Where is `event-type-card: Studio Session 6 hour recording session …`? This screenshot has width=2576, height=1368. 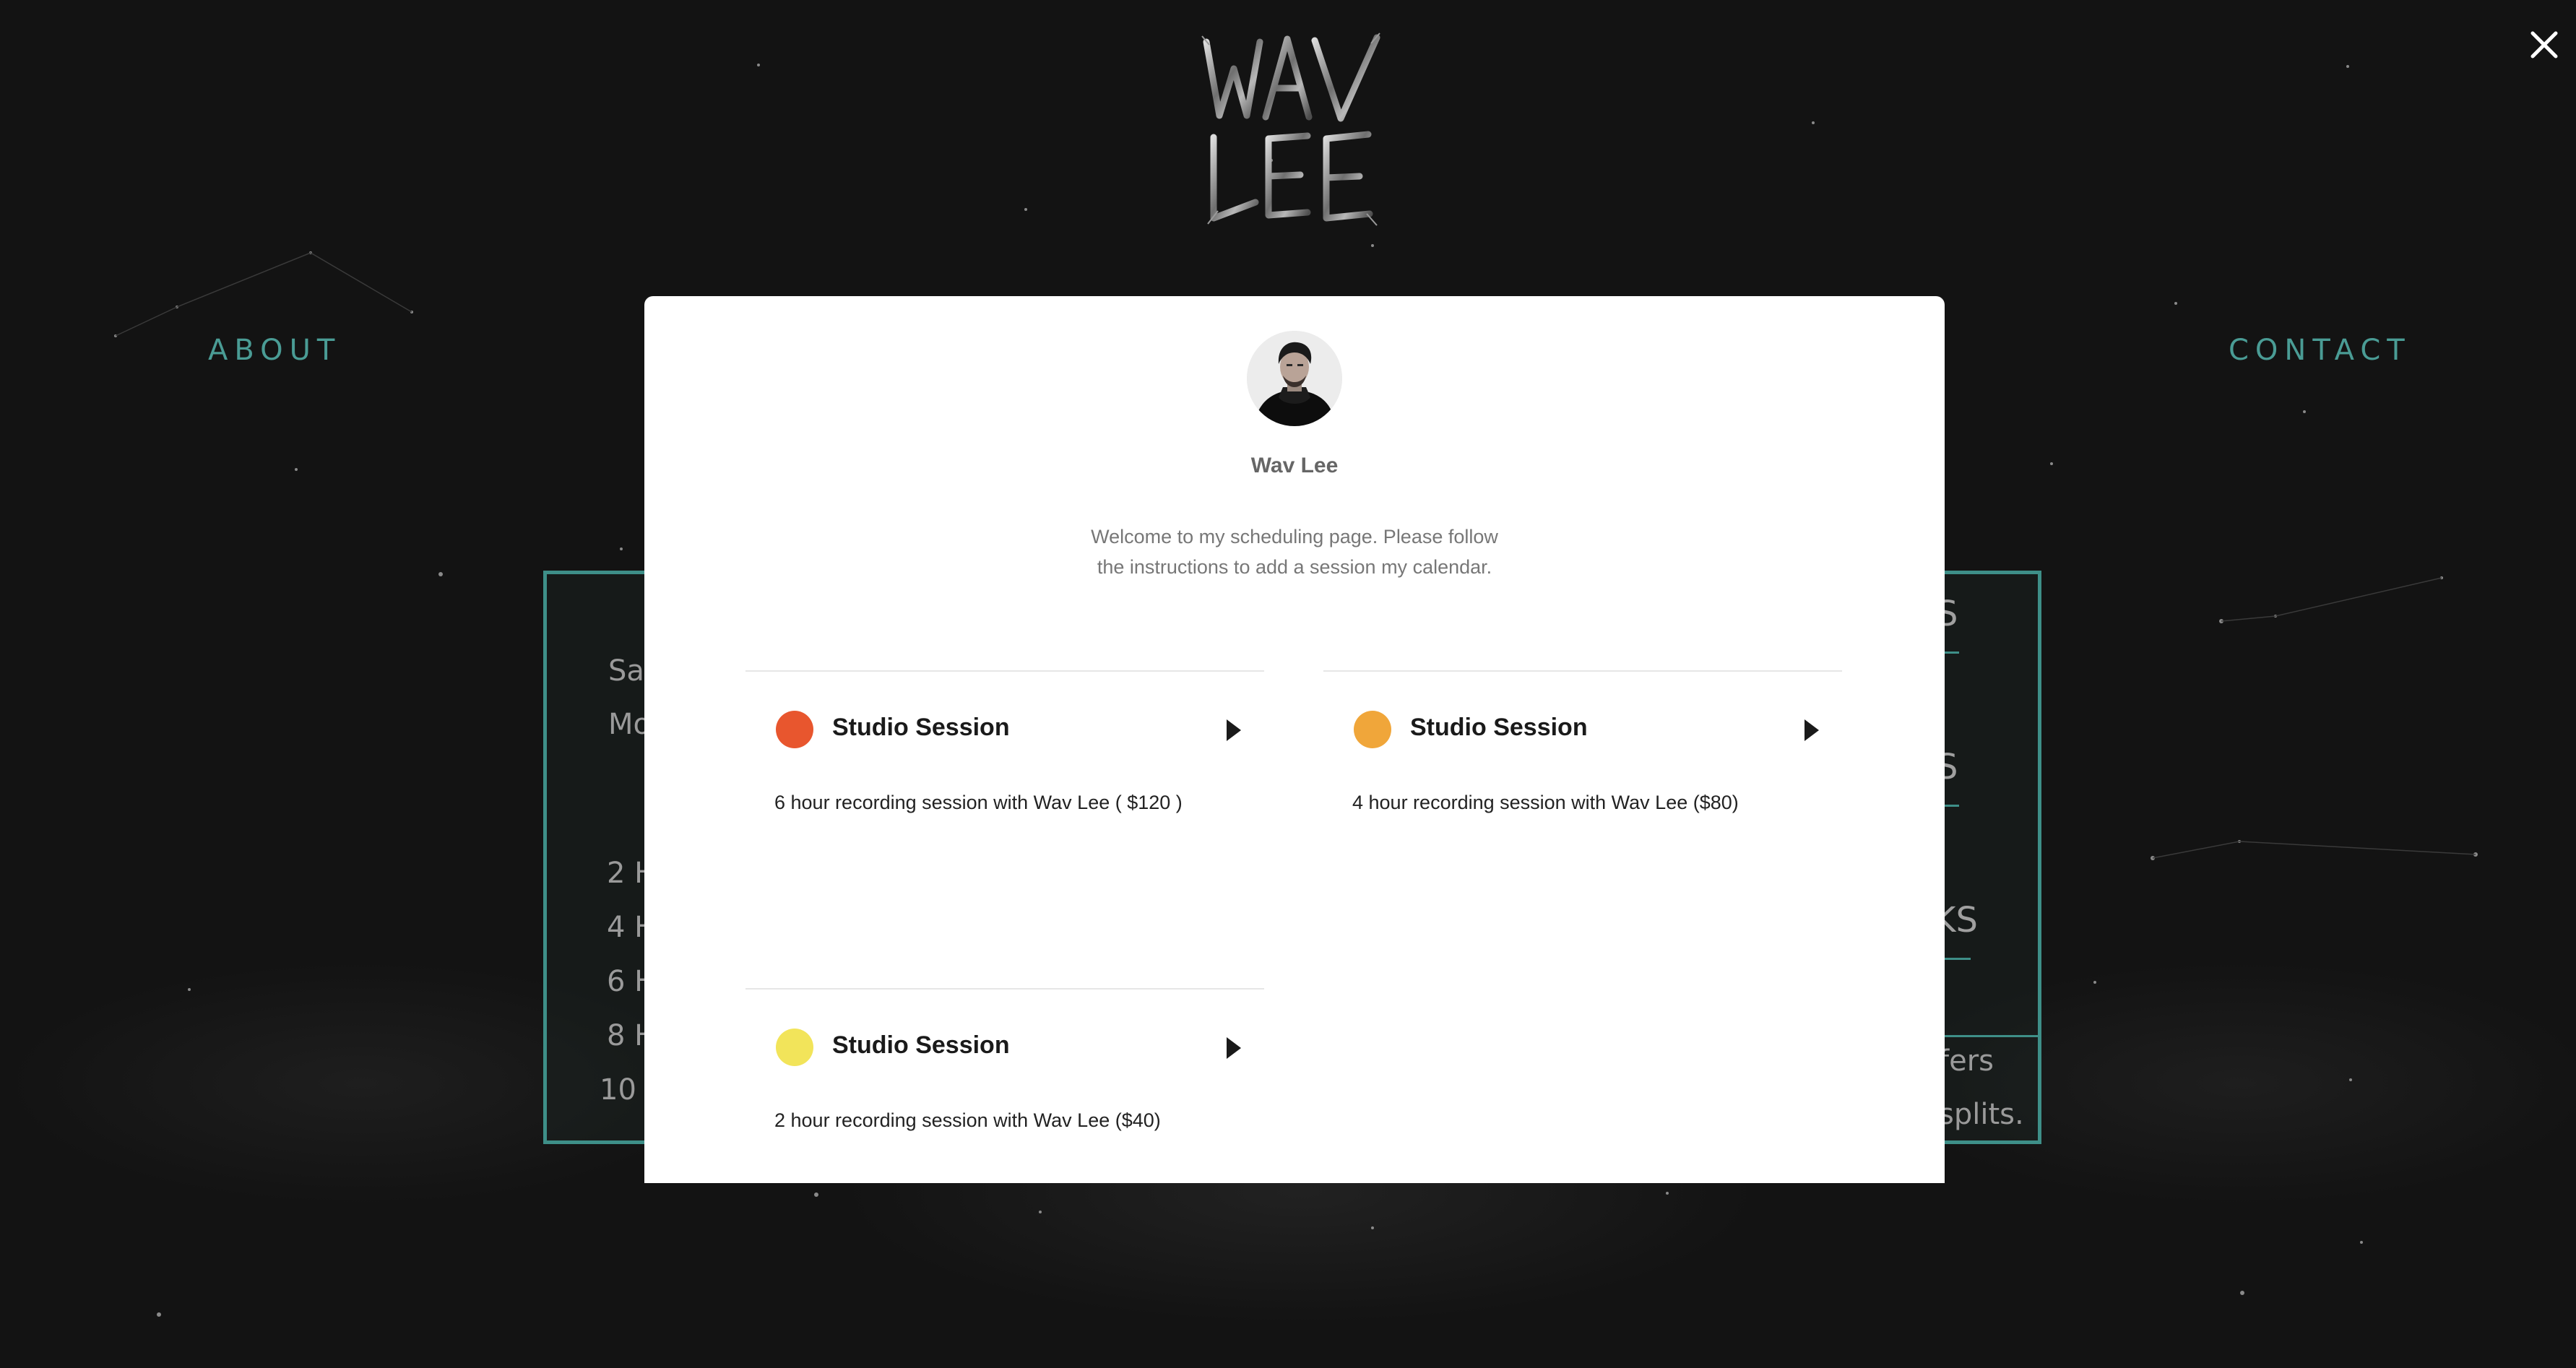
event-type-card: Studio Session 6 hour recording session … is located at coordinates (1004, 830).